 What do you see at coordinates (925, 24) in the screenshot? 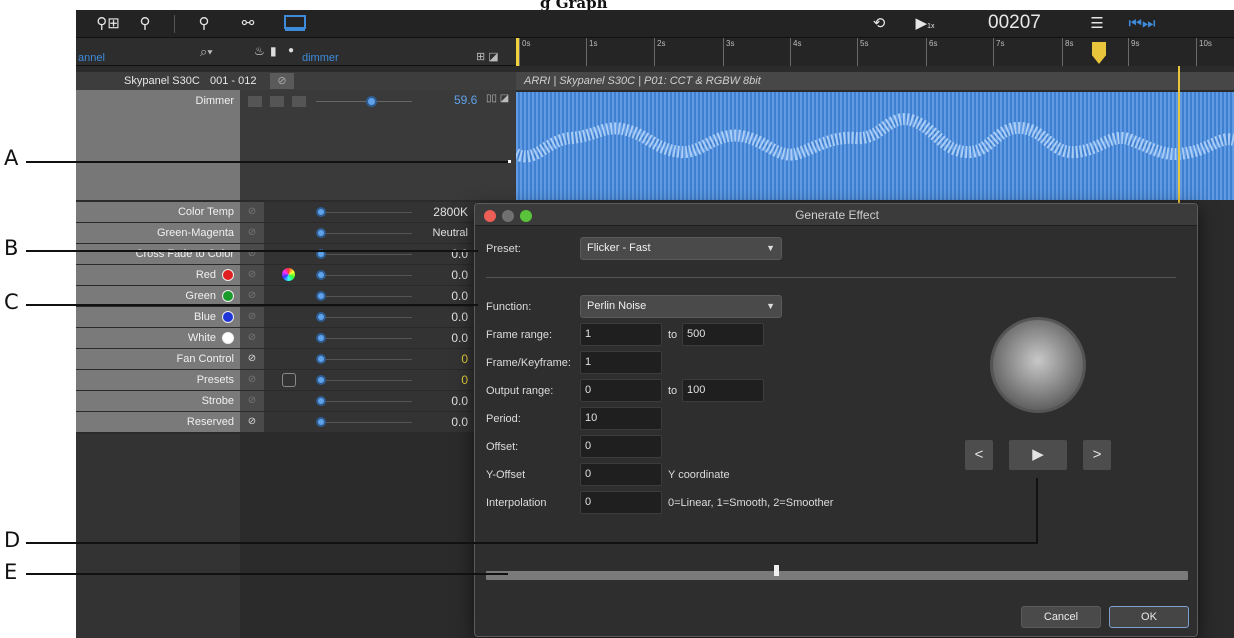
I see `play-speed-icon: ▶1x` at bounding box center [925, 24].